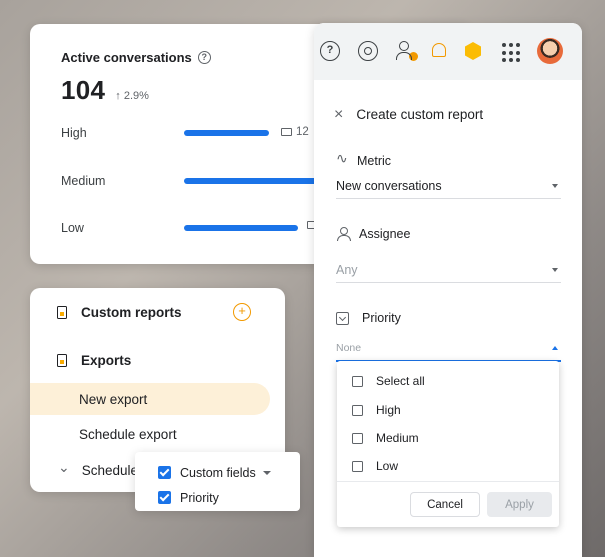 This screenshot has height=557, width=605. Describe the element at coordinates (374, 161) in the screenshot. I see `metric-label: Metric` at that location.